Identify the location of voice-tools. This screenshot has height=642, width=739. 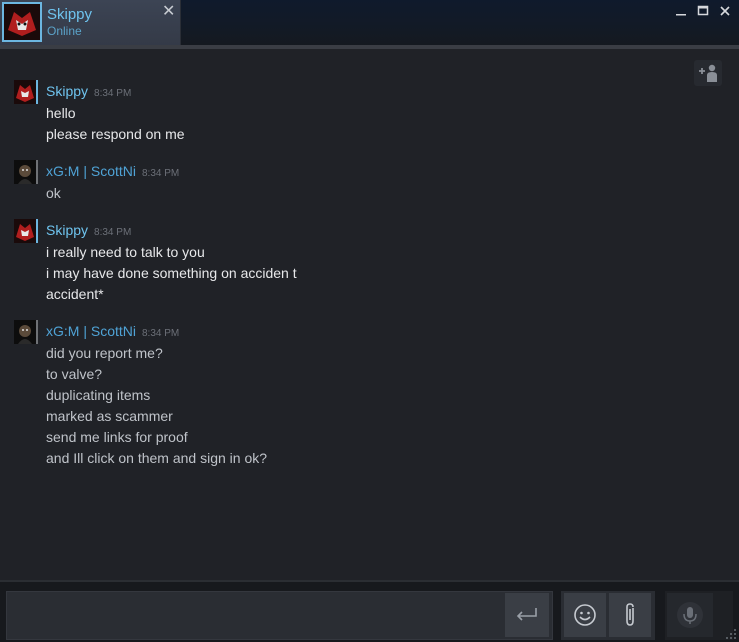
(699, 615).